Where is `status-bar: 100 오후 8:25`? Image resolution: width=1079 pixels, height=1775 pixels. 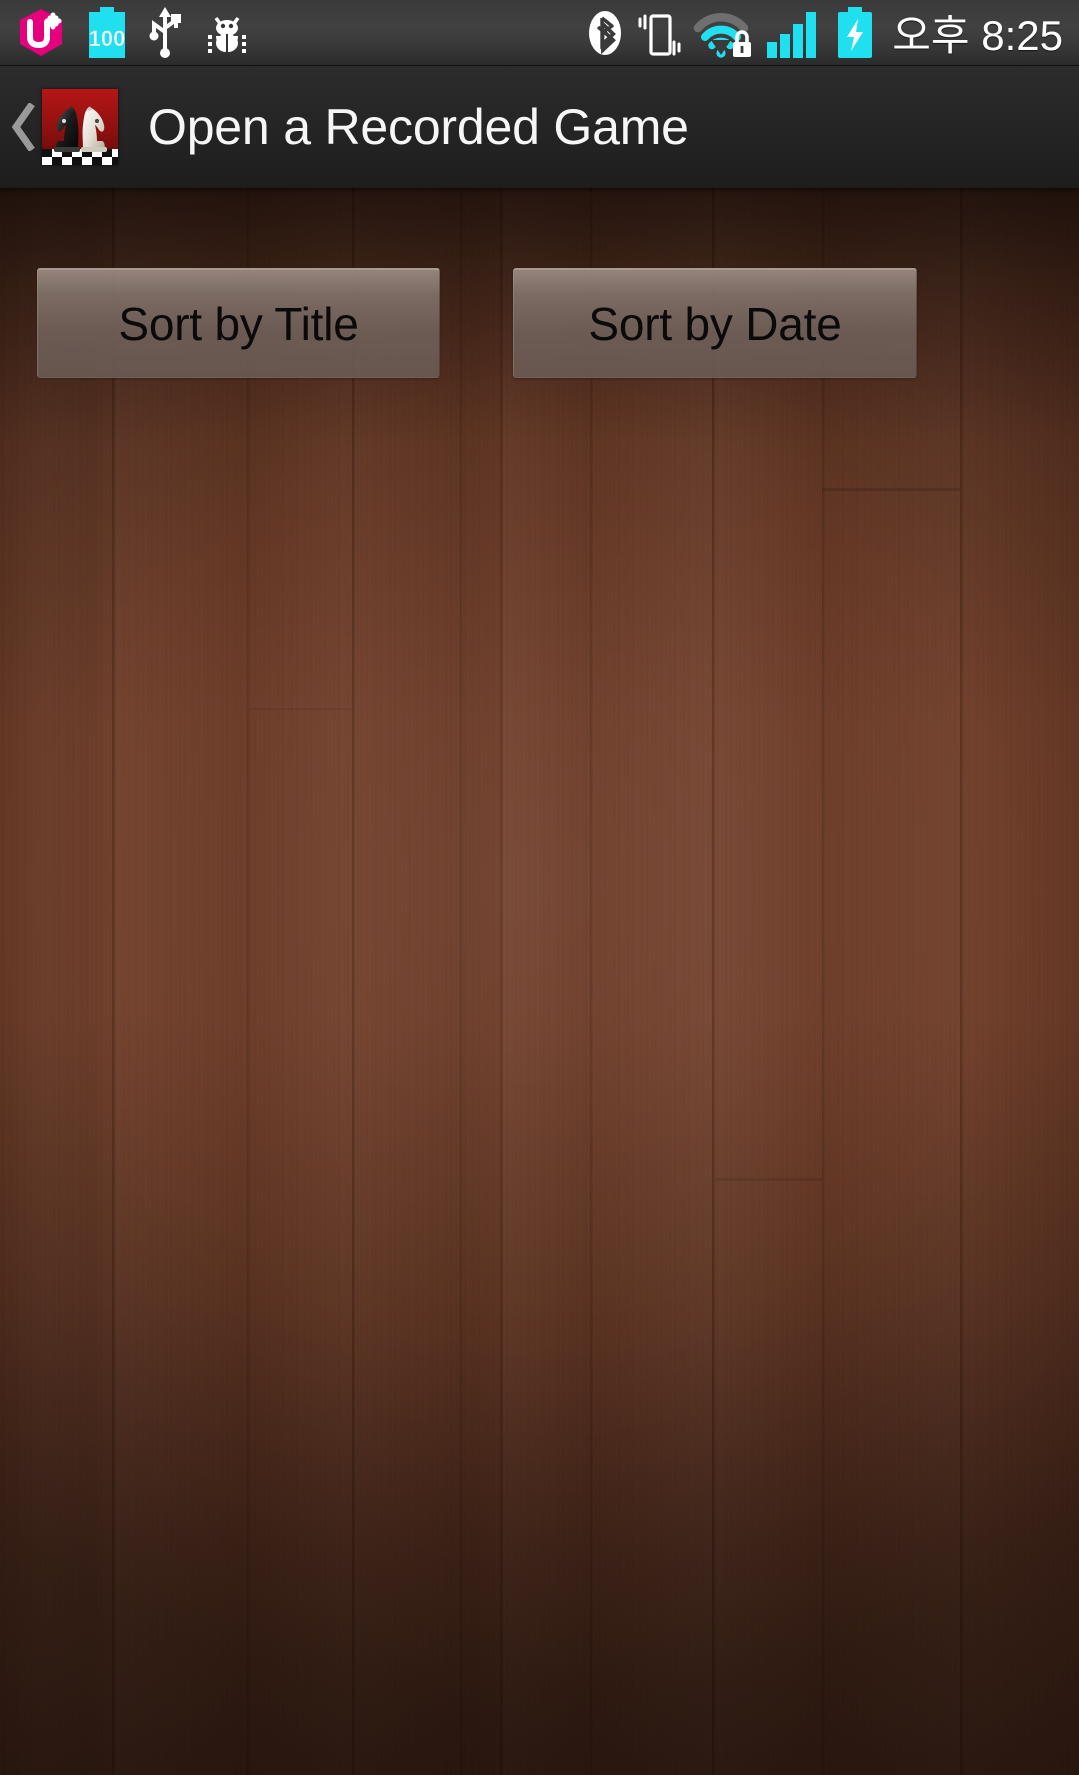
status-bar: 100 오후 8:25 is located at coordinates (539, 33).